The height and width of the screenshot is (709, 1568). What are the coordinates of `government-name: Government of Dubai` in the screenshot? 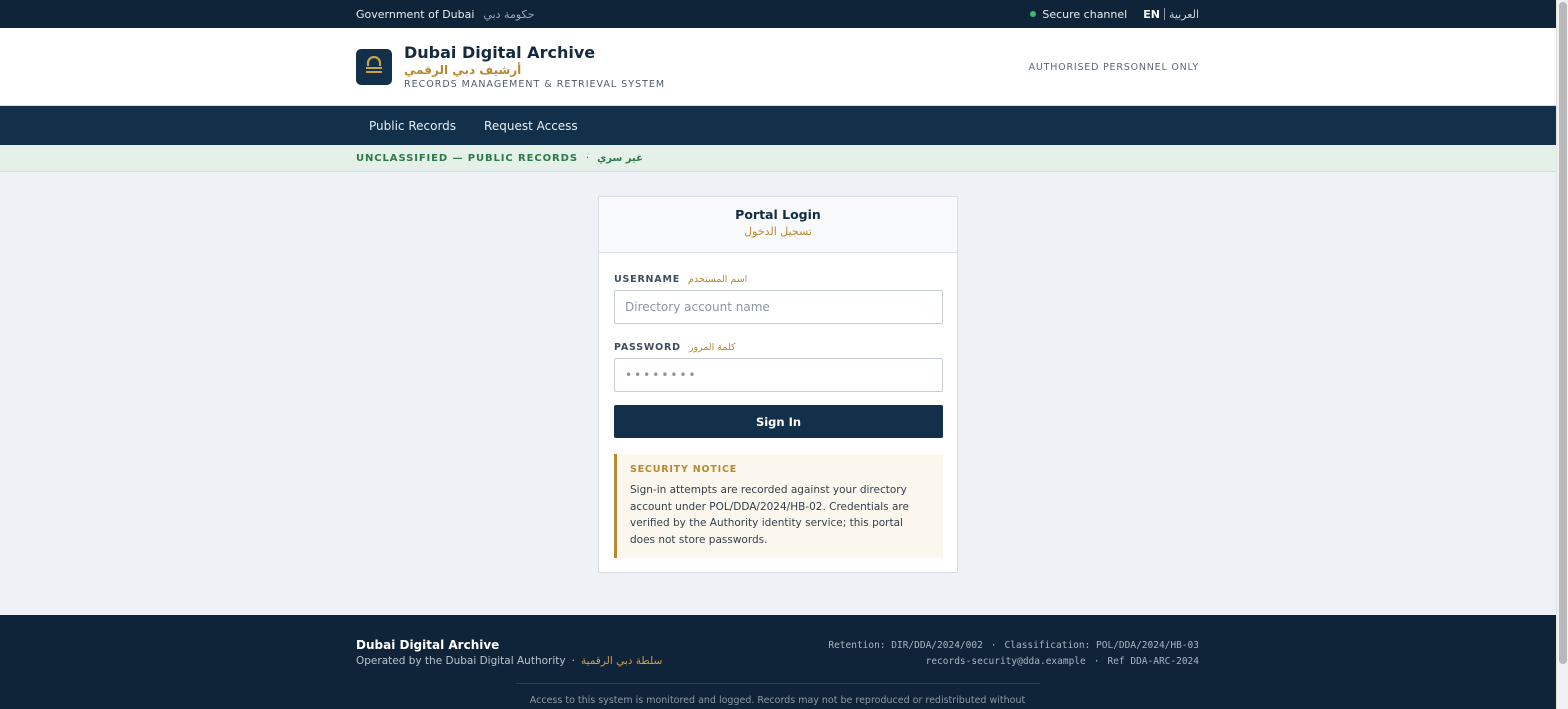 It's located at (415, 14).